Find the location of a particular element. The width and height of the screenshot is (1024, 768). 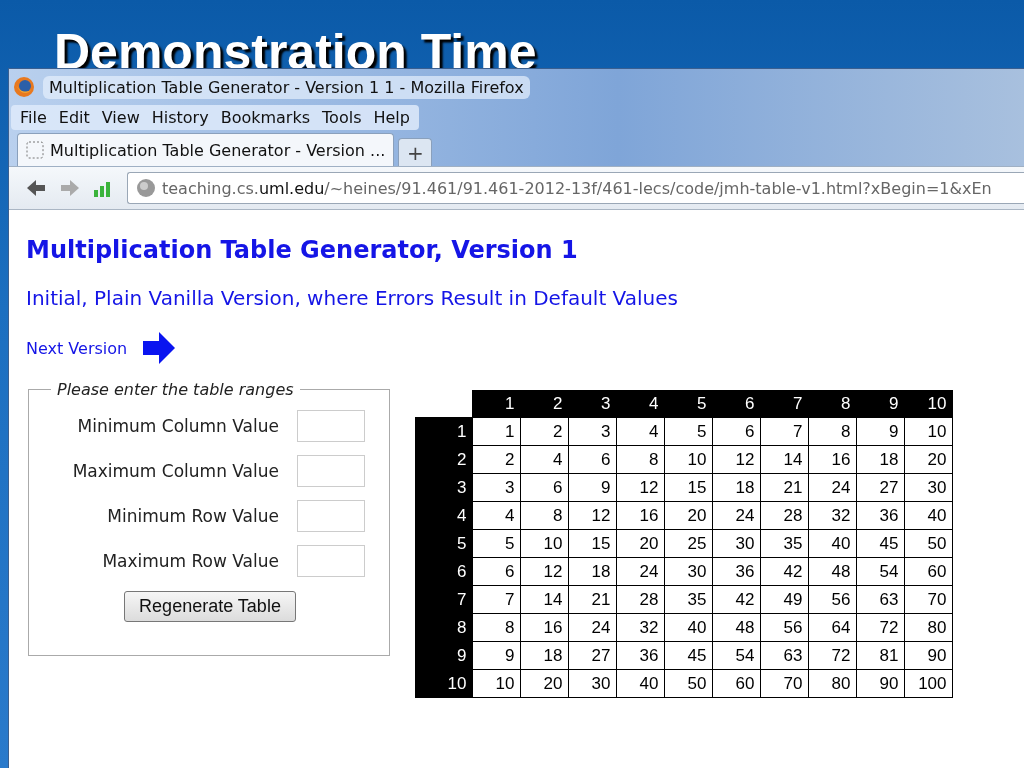

table-cell: 32 is located at coordinates (832, 515).